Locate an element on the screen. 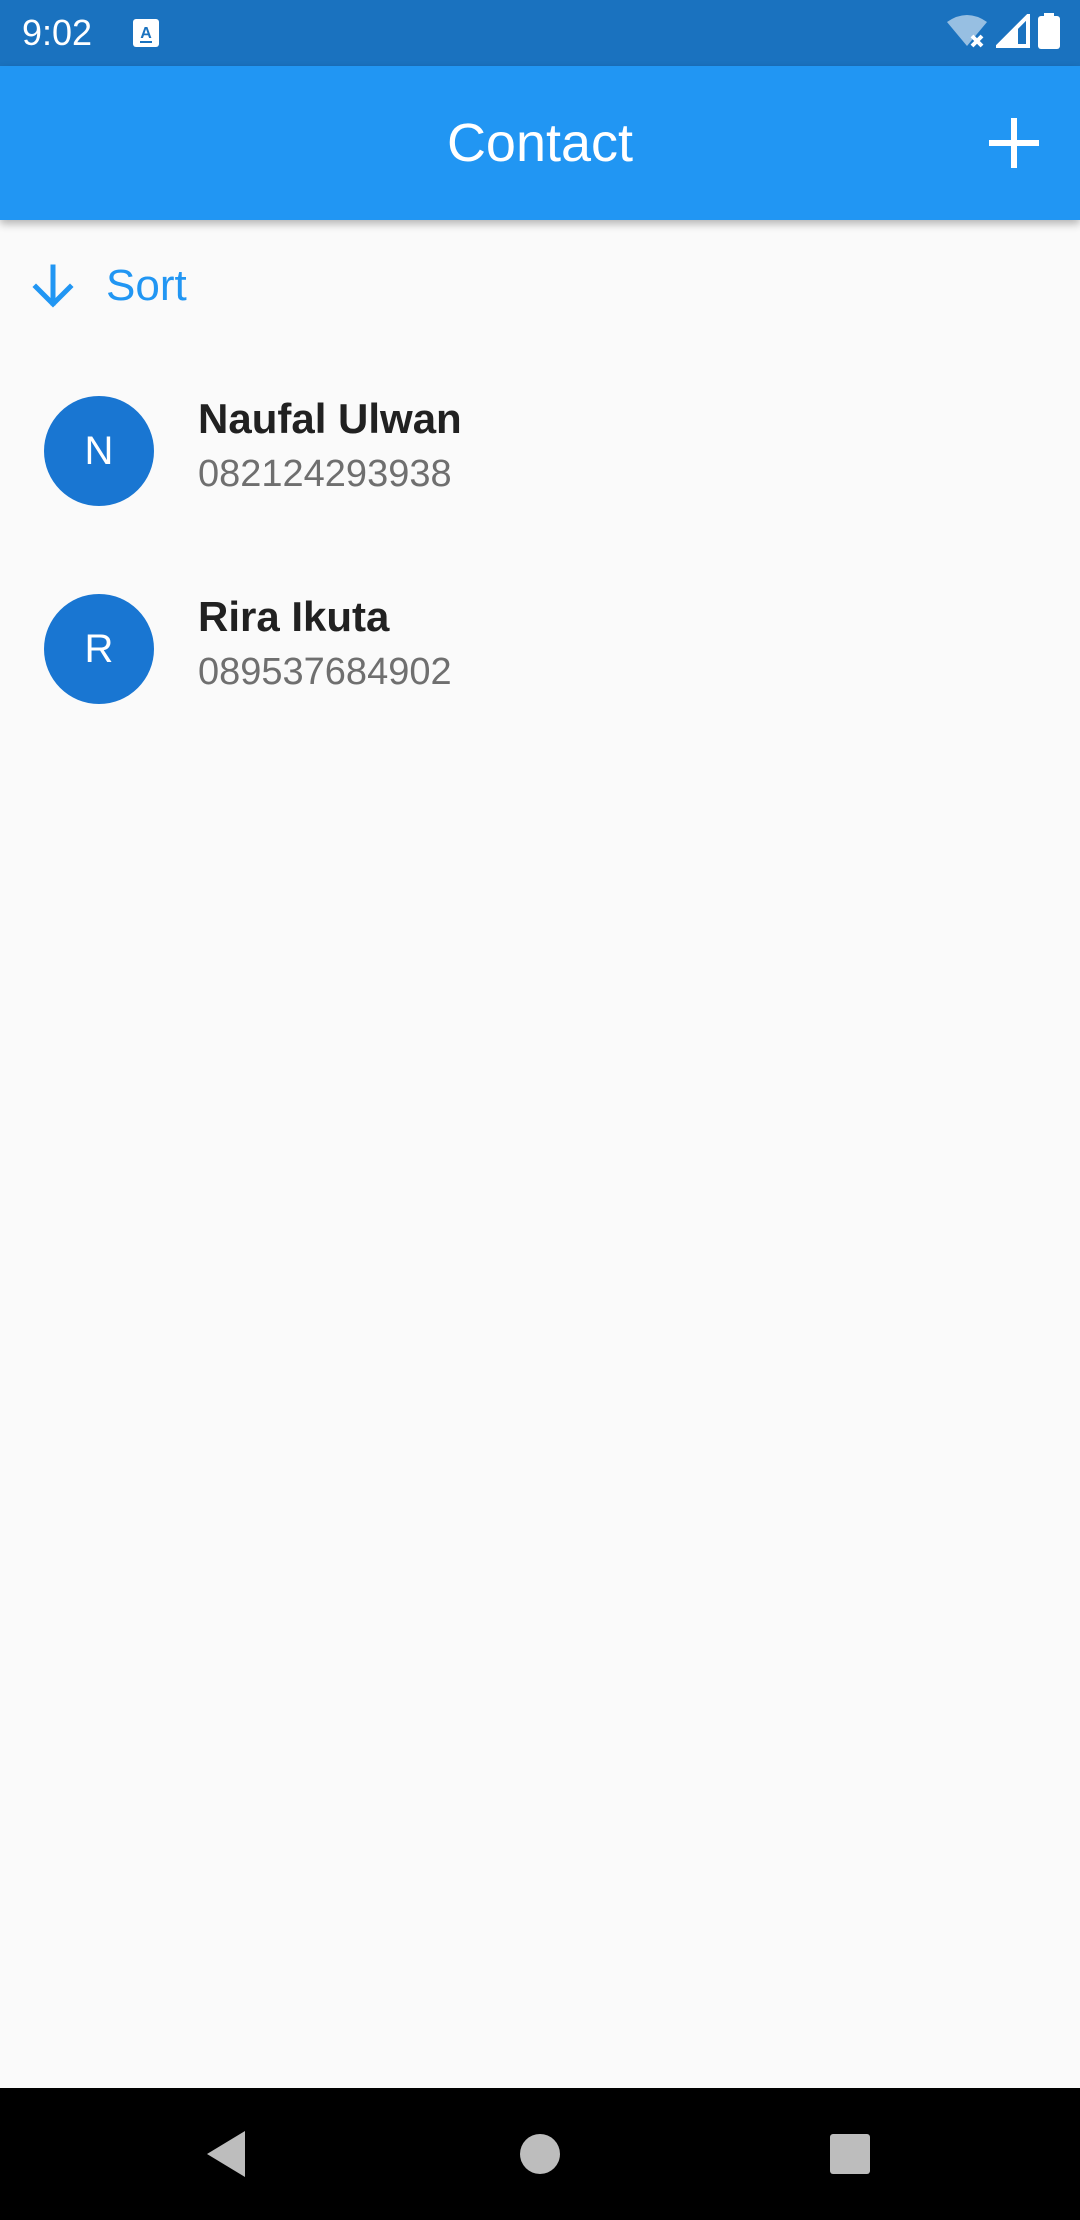 The height and width of the screenshot is (2220, 1080). arrow-down-icon is located at coordinates (53, 286).